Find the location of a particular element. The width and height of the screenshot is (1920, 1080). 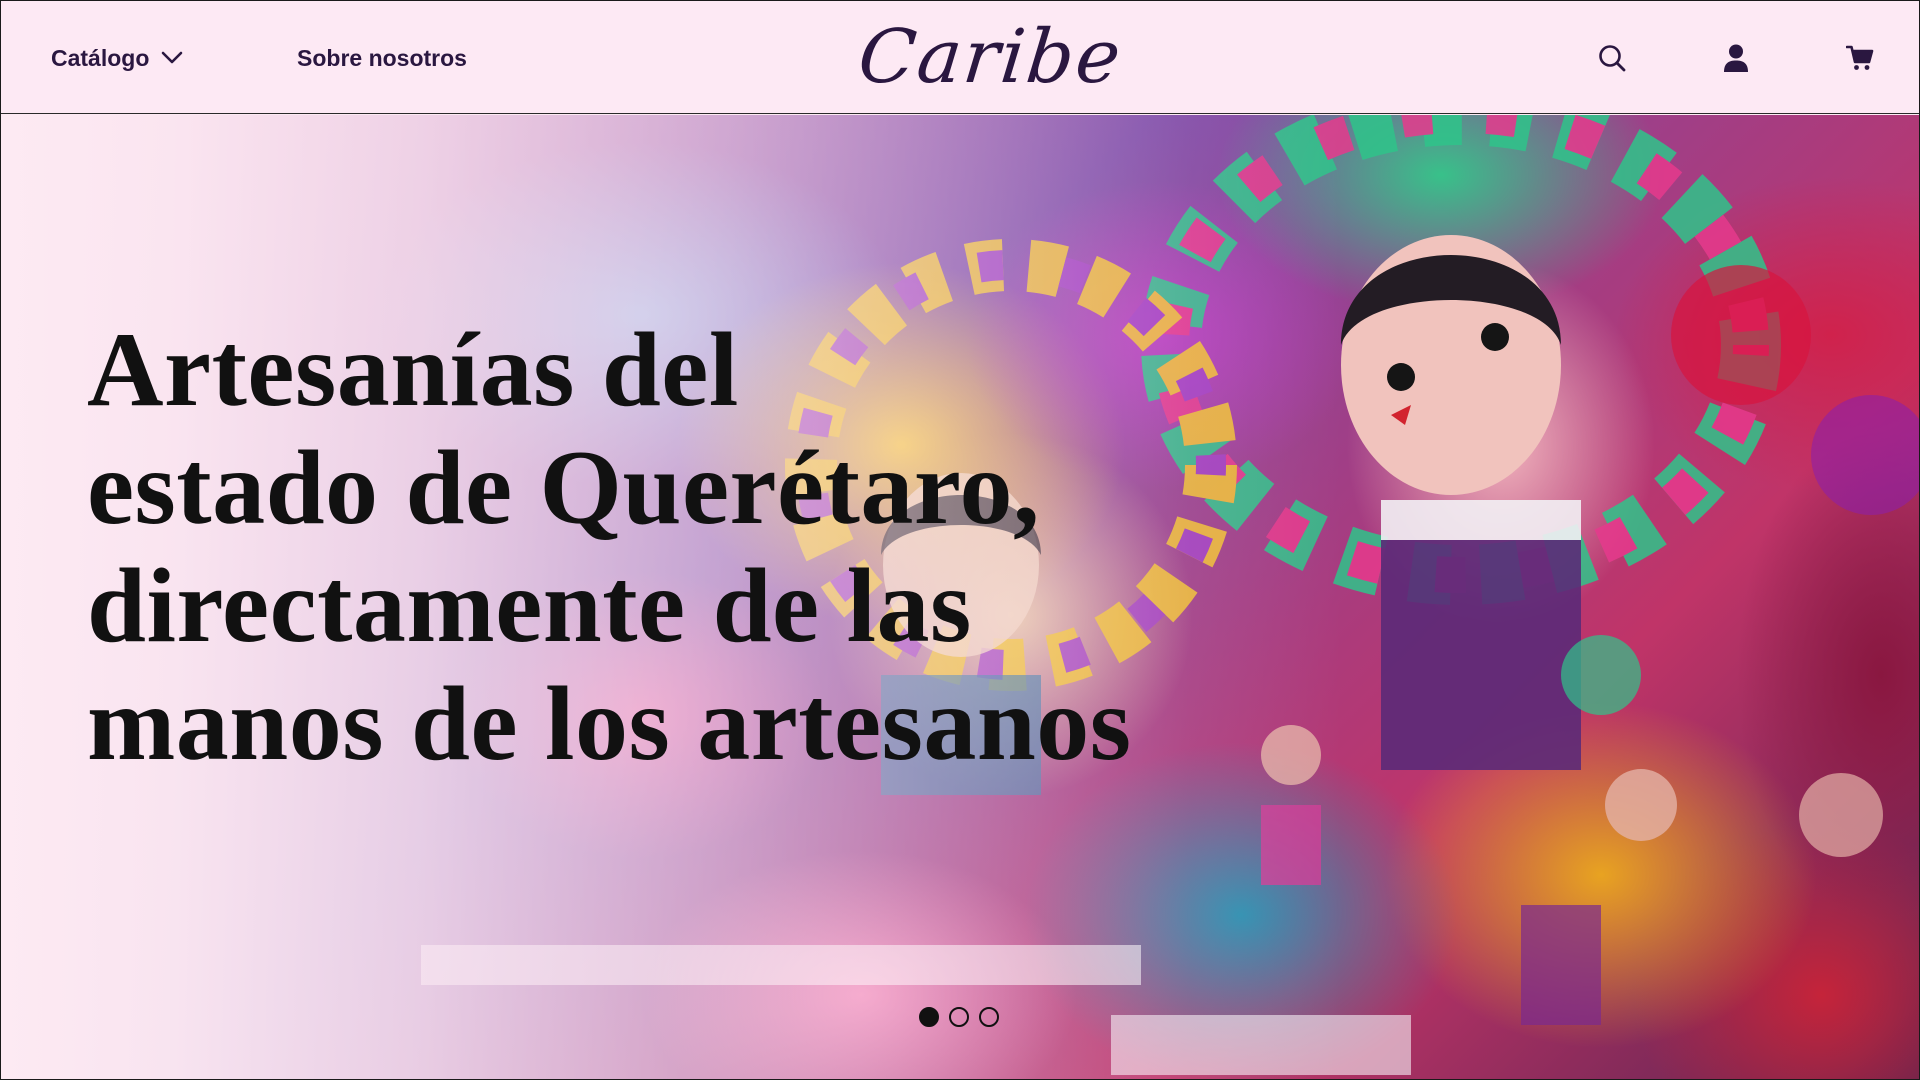

cart-icon is located at coordinates (1860, 57).